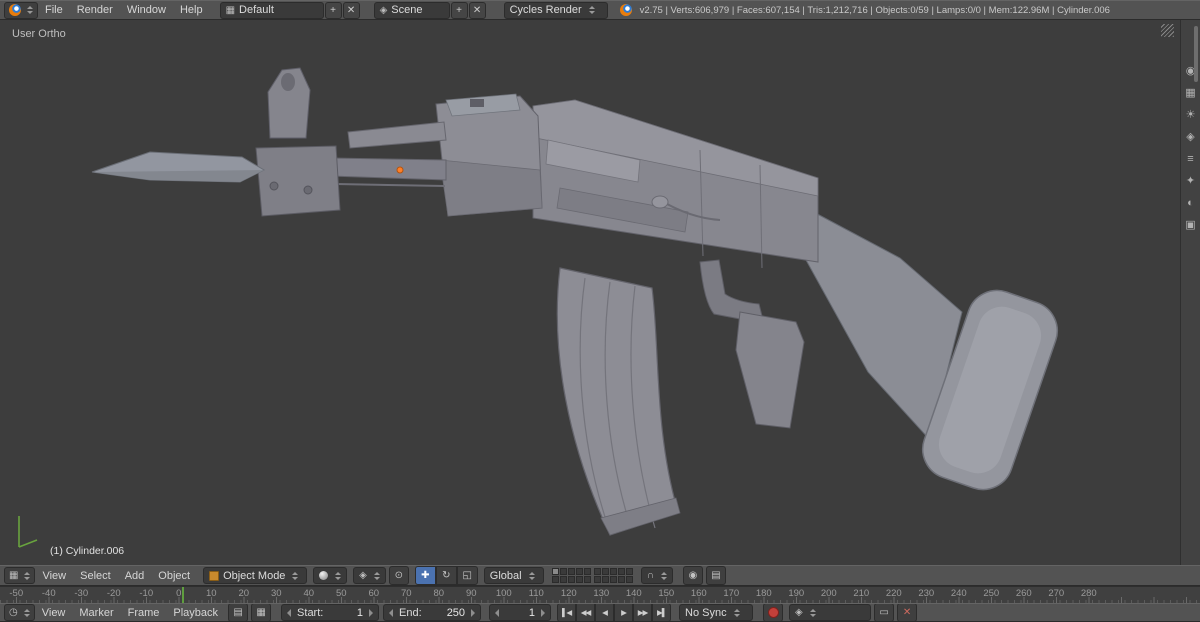 This screenshot has height=622, width=1200. I want to click on current-frame-field: 1, so click(520, 612).